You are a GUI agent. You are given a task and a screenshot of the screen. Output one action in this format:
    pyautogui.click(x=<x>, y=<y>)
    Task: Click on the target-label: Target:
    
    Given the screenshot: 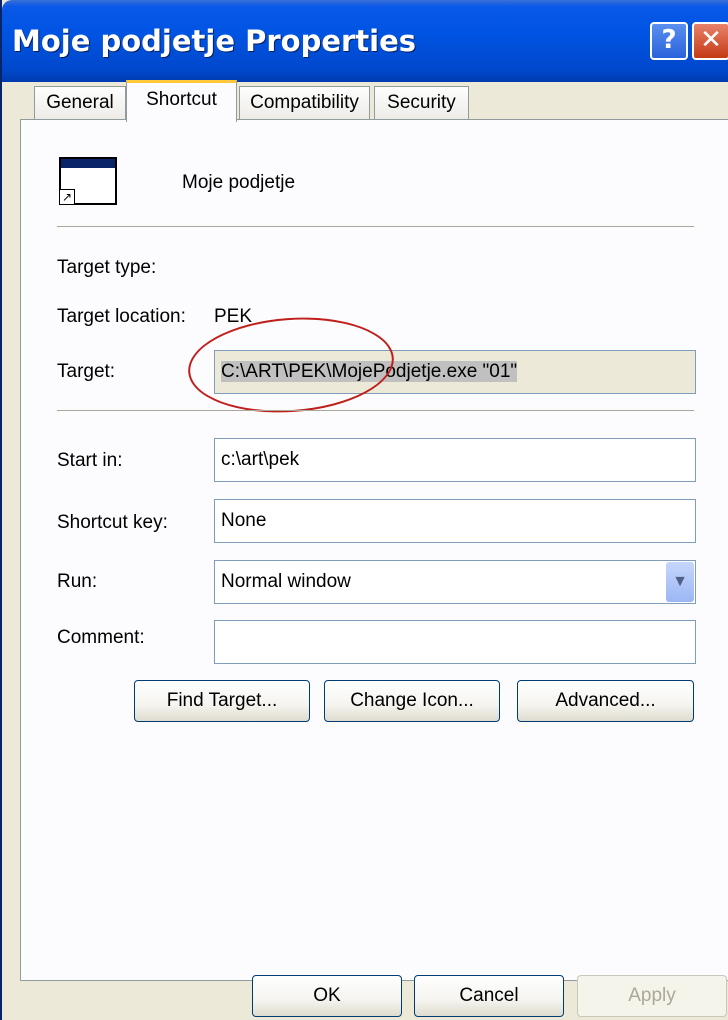 What is the action you would take?
    pyautogui.click(x=86, y=371)
    